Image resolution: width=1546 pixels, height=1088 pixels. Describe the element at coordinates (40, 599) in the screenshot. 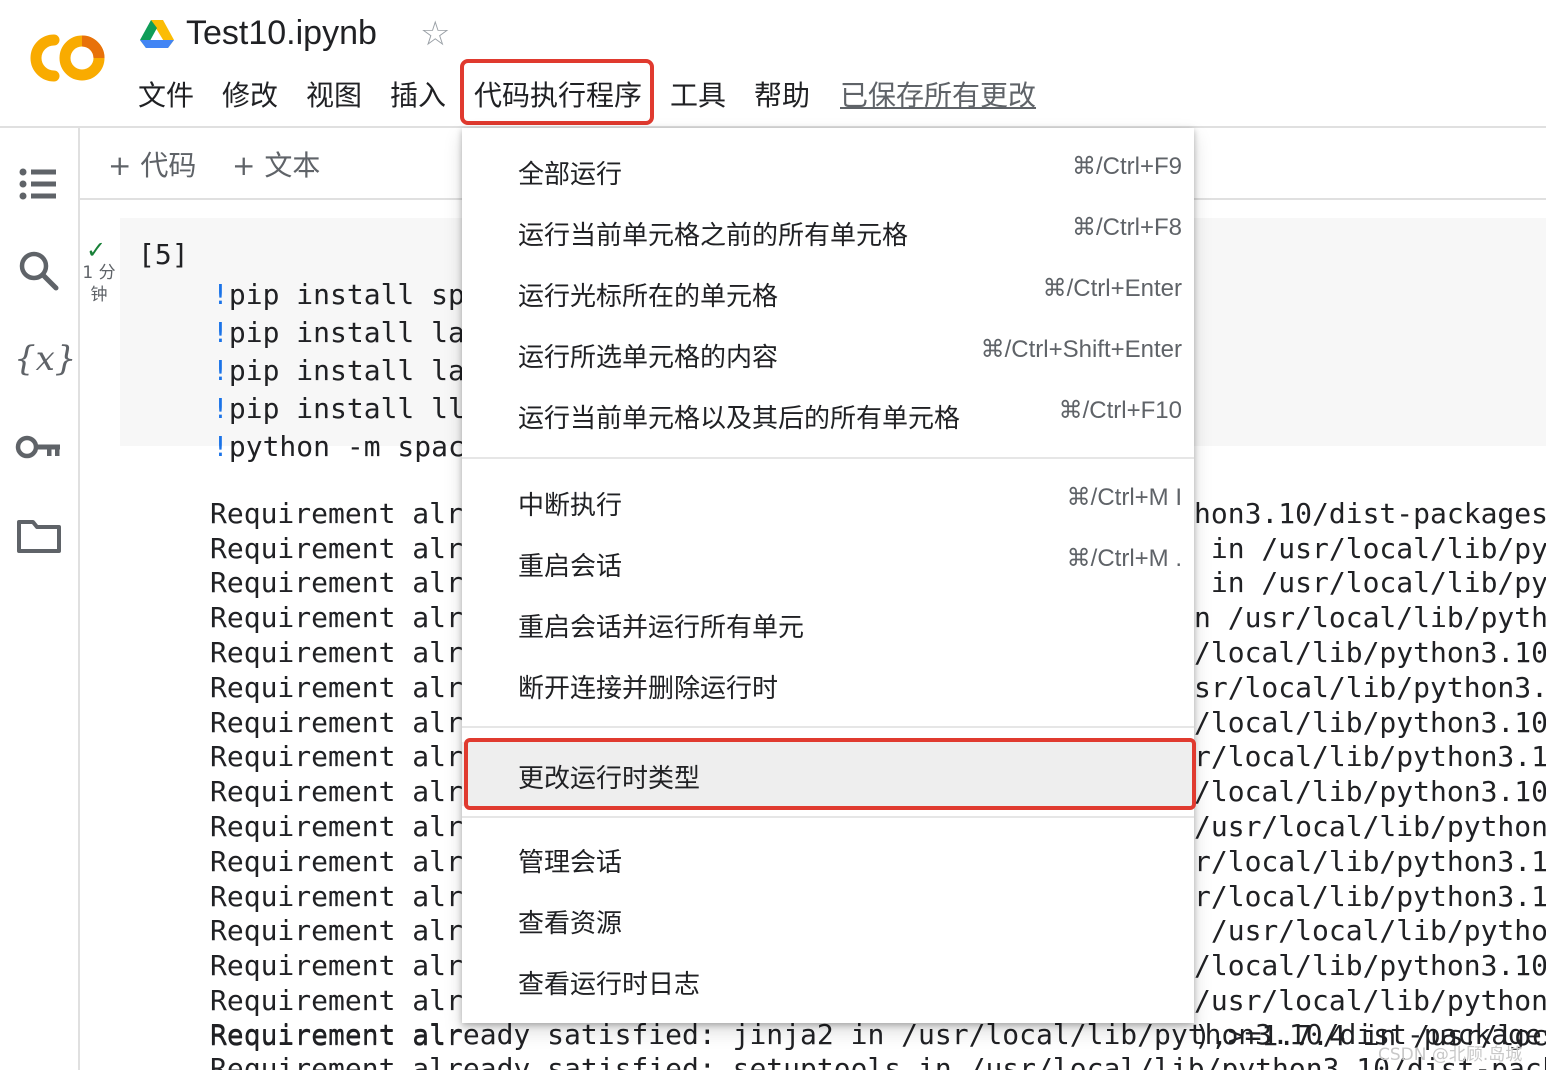

I see `left-rail: {x}` at that location.